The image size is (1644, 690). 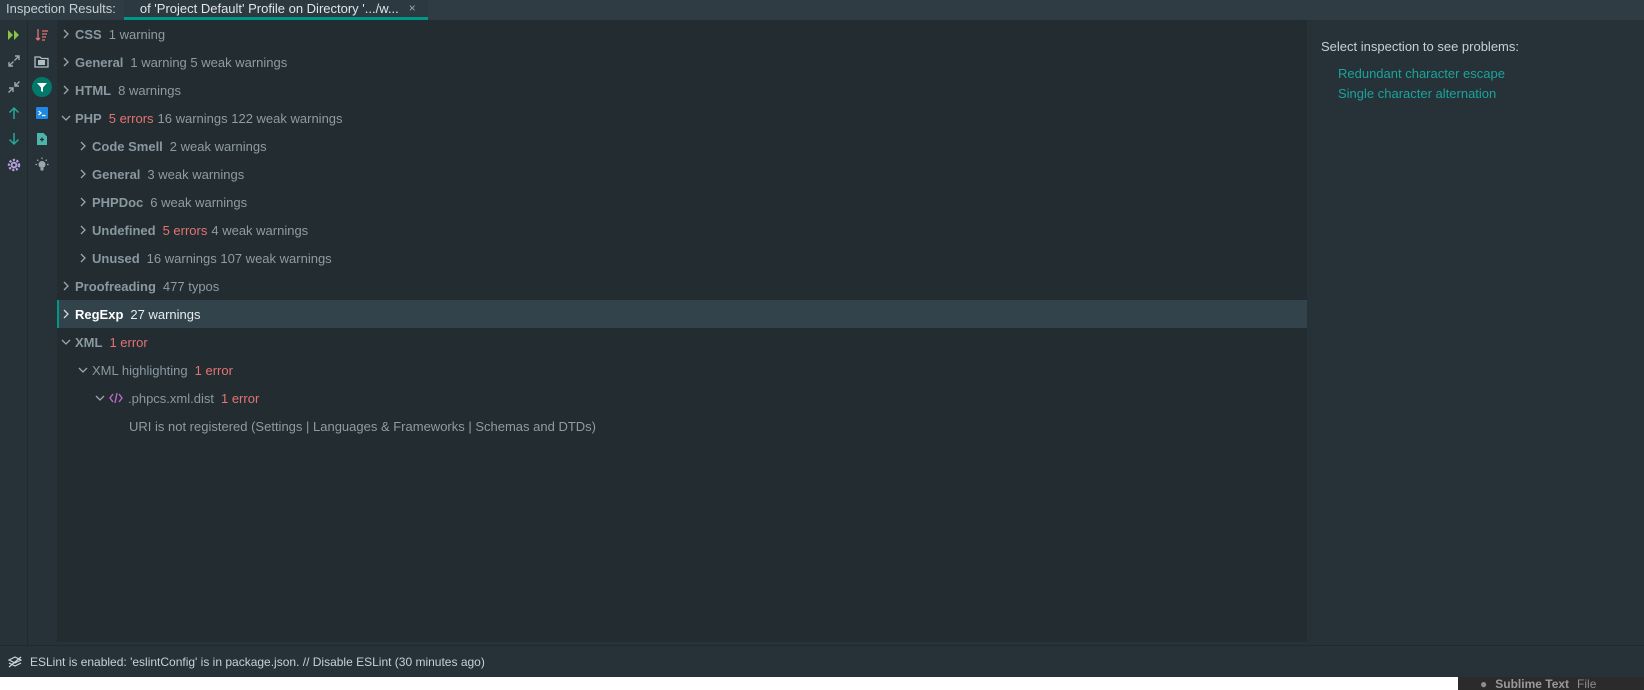 I want to click on group-by-directory-icon, so click(x=41, y=61).